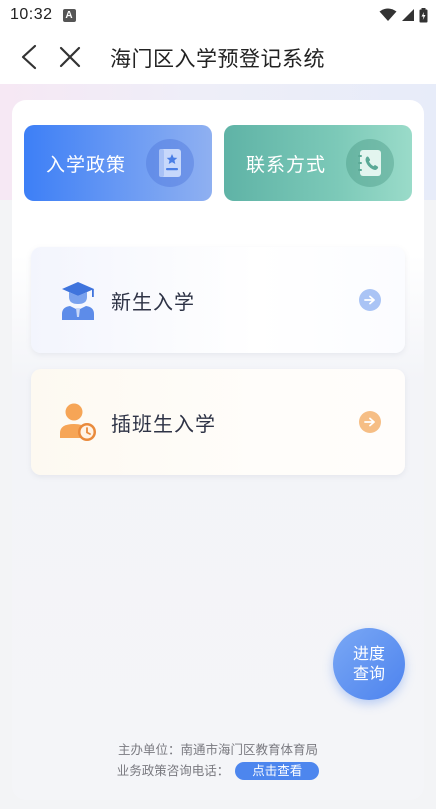 This screenshot has width=436, height=809. Describe the element at coordinates (153, 302) in the screenshot. I see `entry-label: 新生入学` at that location.